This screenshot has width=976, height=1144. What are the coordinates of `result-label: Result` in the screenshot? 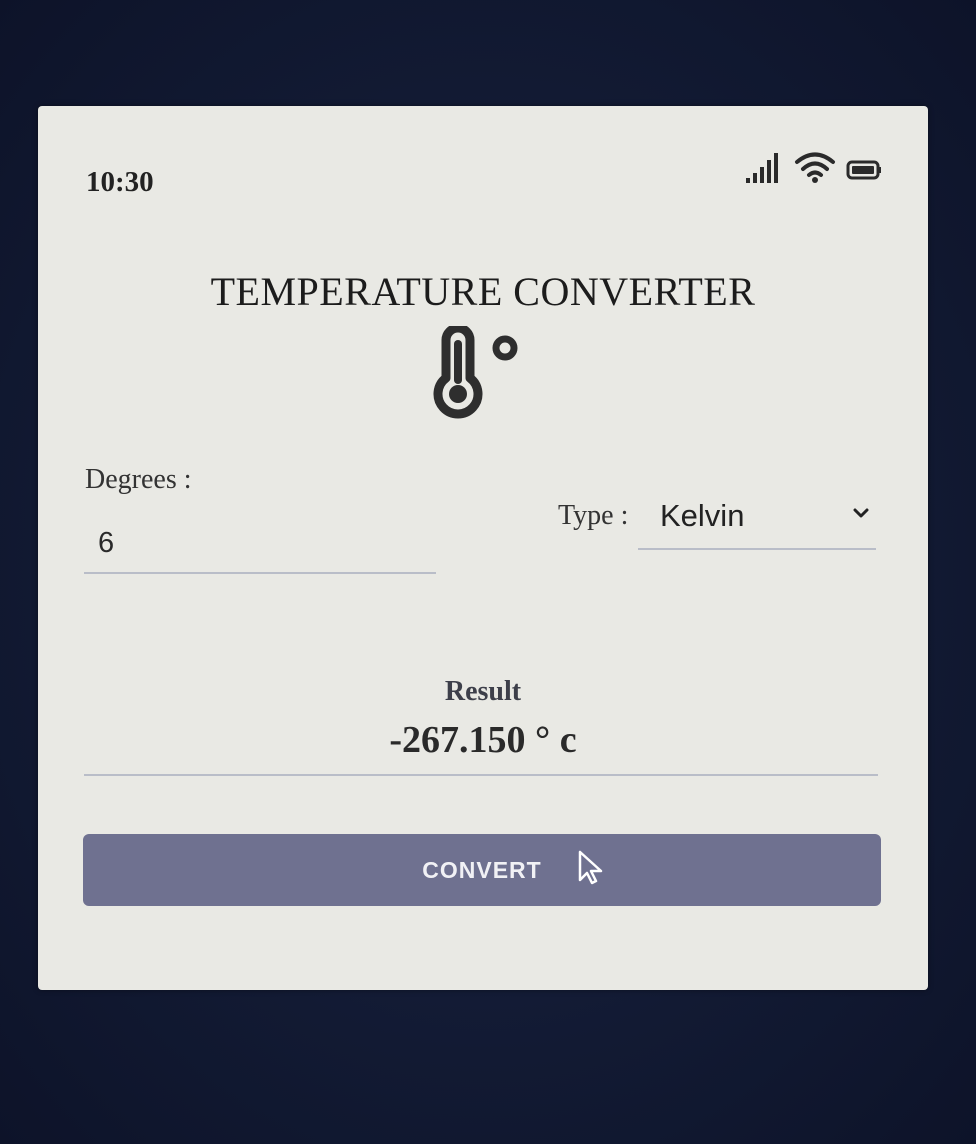 It's located at (483, 691).